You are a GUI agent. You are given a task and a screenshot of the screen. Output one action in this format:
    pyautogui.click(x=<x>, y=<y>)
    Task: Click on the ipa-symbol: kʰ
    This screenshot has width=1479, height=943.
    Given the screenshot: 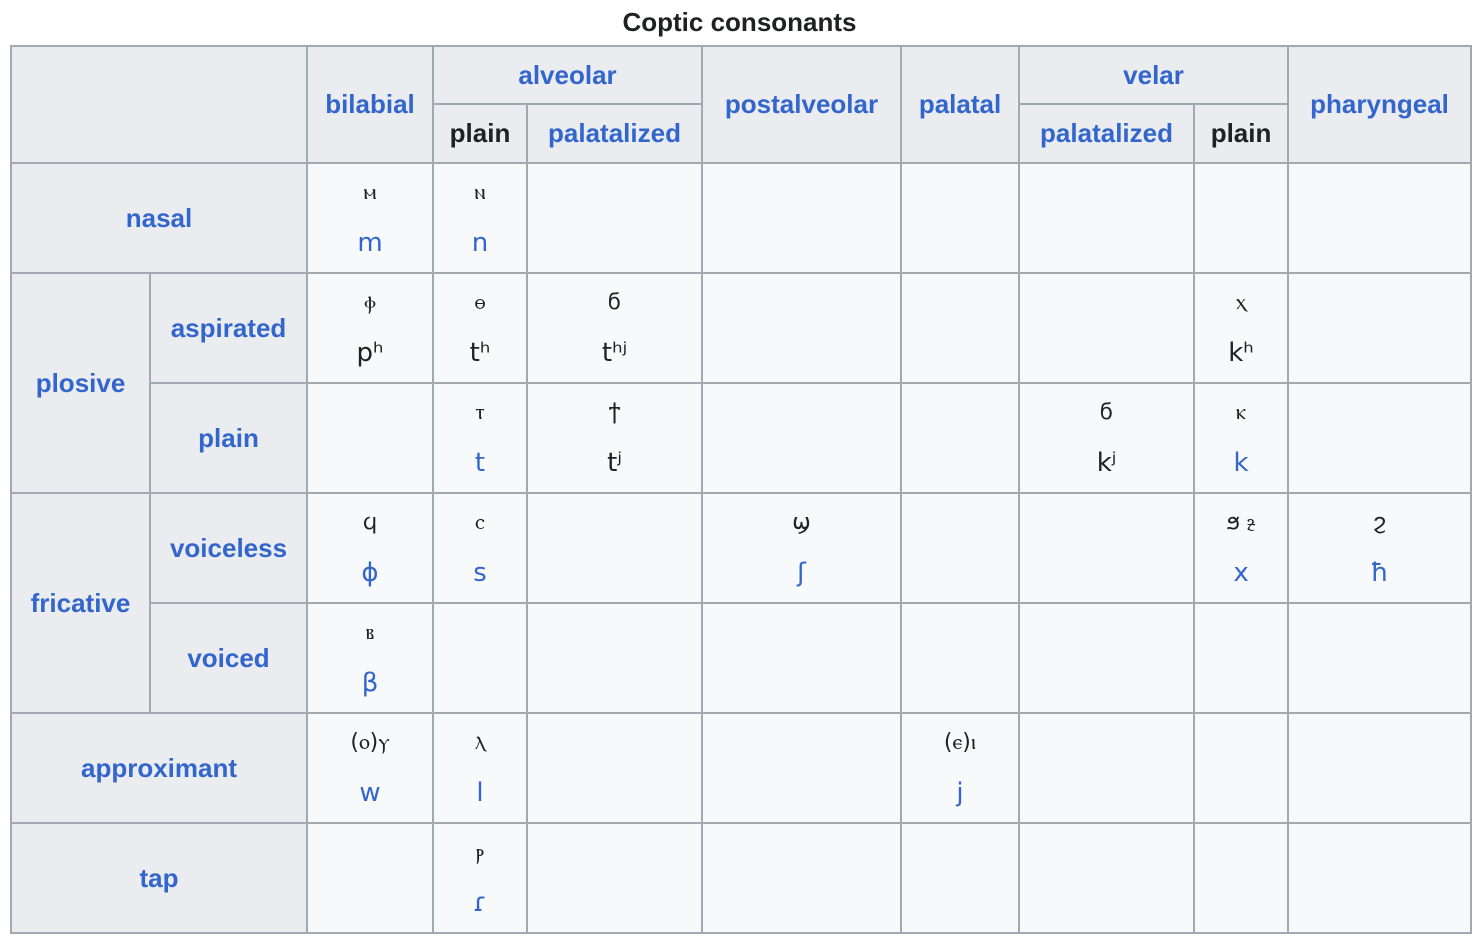 What is the action you would take?
    pyautogui.click(x=1241, y=353)
    